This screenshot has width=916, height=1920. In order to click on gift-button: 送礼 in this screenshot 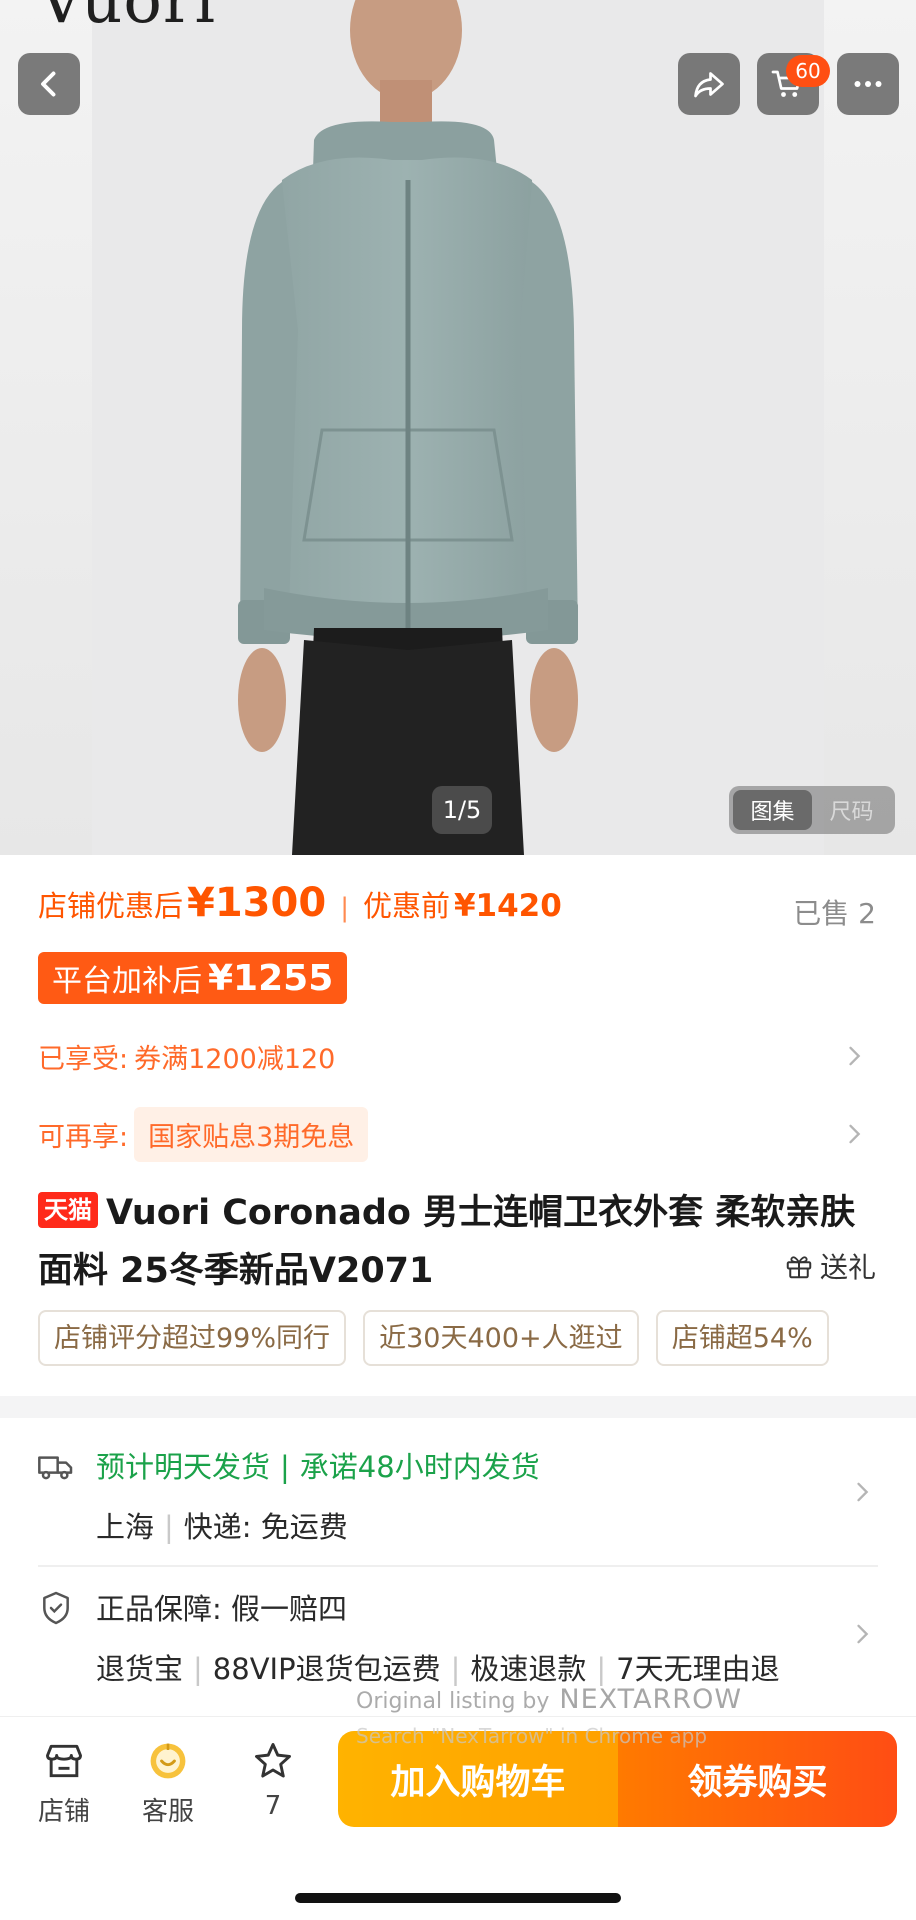, I will do `click(830, 1266)`.